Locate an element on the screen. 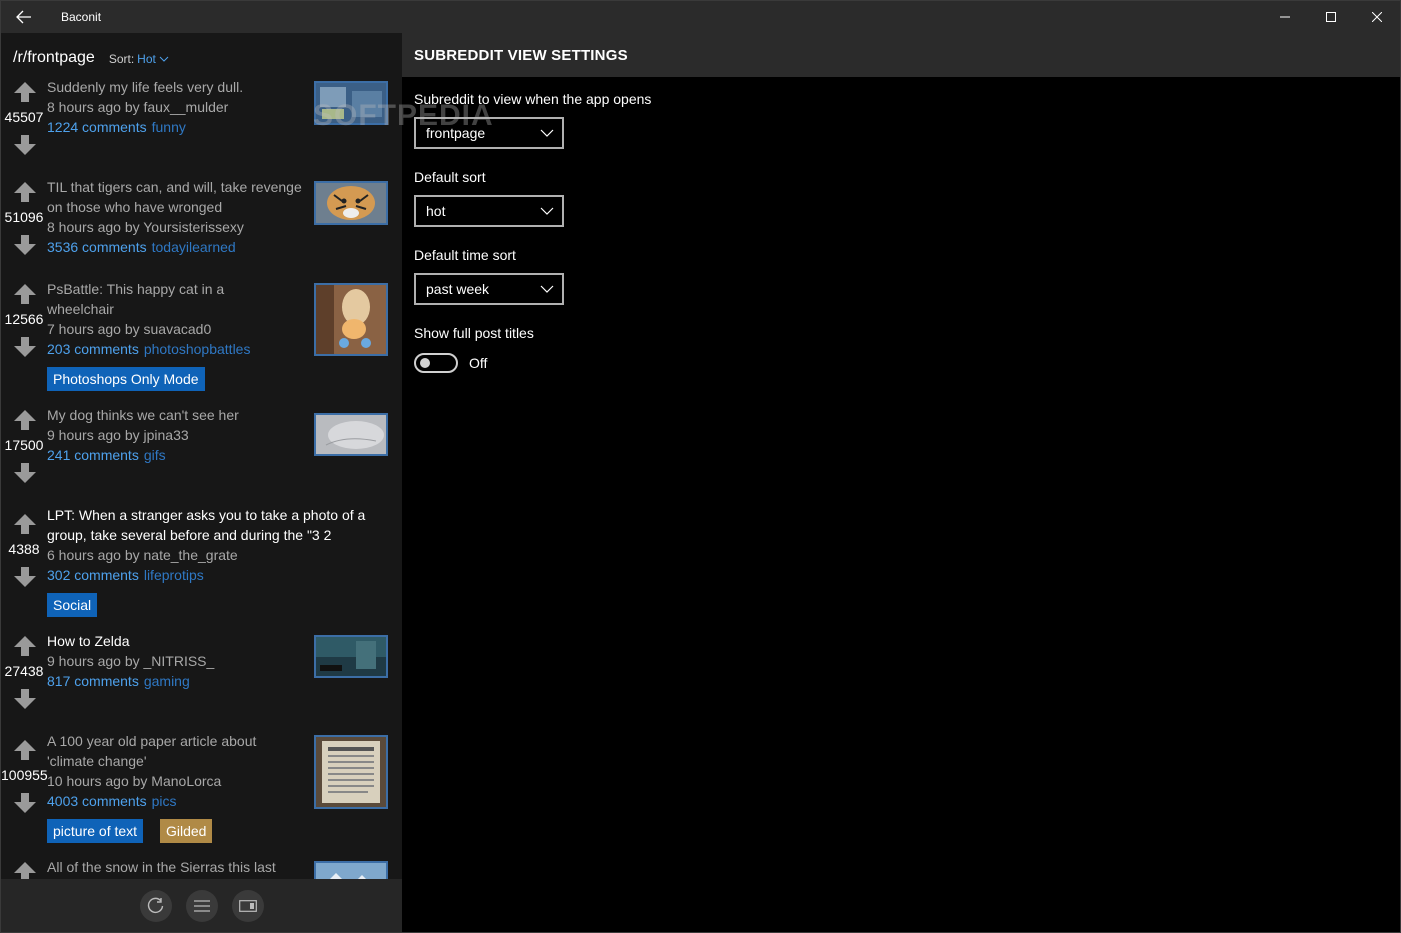 Image resolution: width=1401 pixels, height=933 pixels. toggle-knob is located at coordinates (425, 363).